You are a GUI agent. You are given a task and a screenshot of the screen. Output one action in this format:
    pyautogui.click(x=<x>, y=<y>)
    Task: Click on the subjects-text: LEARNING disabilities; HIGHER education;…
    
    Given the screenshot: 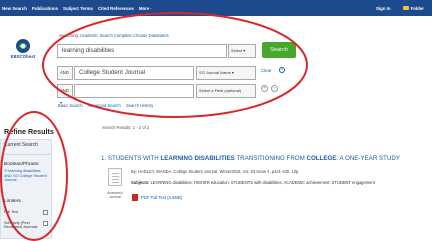 What is the action you would take?
    pyautogui.click(x=262, y=182)
    